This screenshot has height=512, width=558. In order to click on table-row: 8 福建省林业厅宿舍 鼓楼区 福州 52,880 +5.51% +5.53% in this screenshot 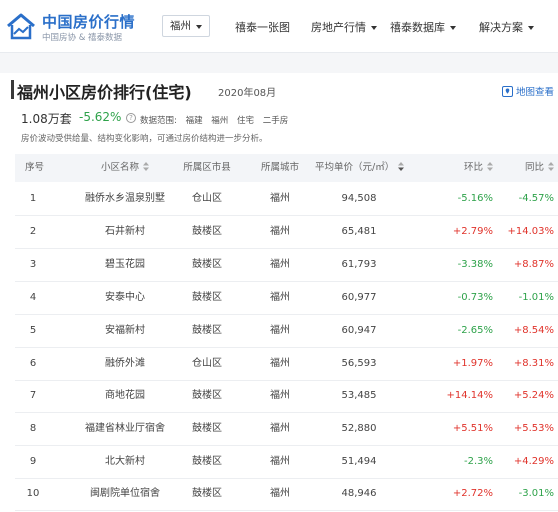, I will do `click(286, 429)`.